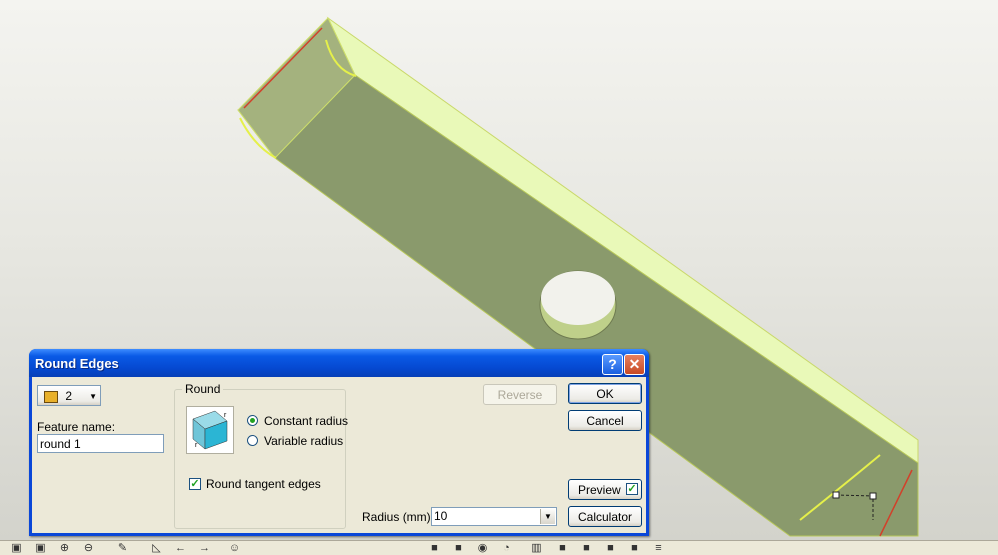  What do you see at coordinates (303, 441) in the screenshot?
I see `variable-radius-label: Variable radius` at bounding box center [303, 441].